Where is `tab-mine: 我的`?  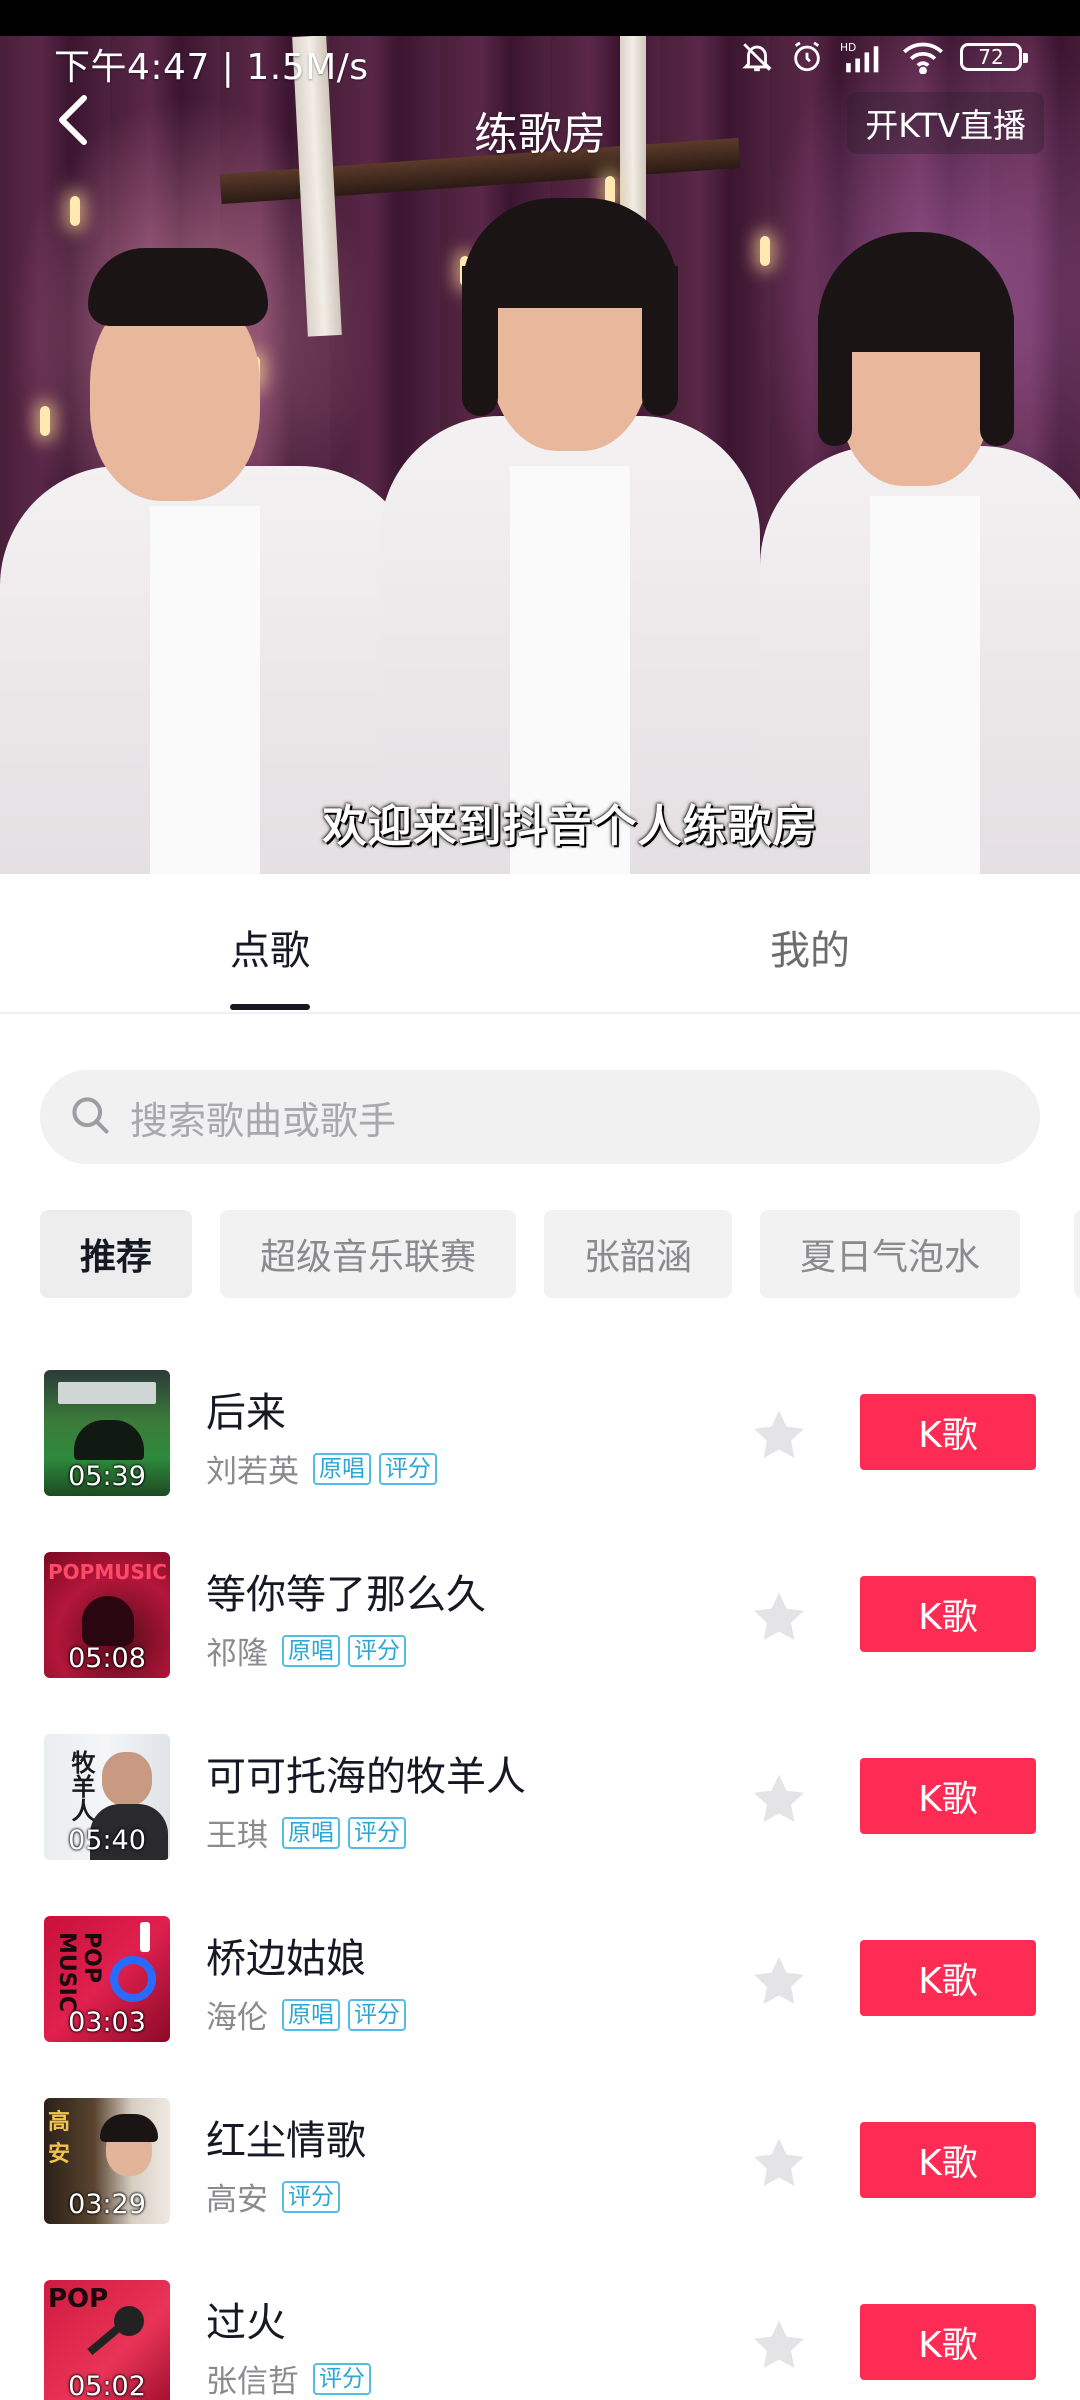
tab-mine: 我的 is located at coordinates (810, 947).